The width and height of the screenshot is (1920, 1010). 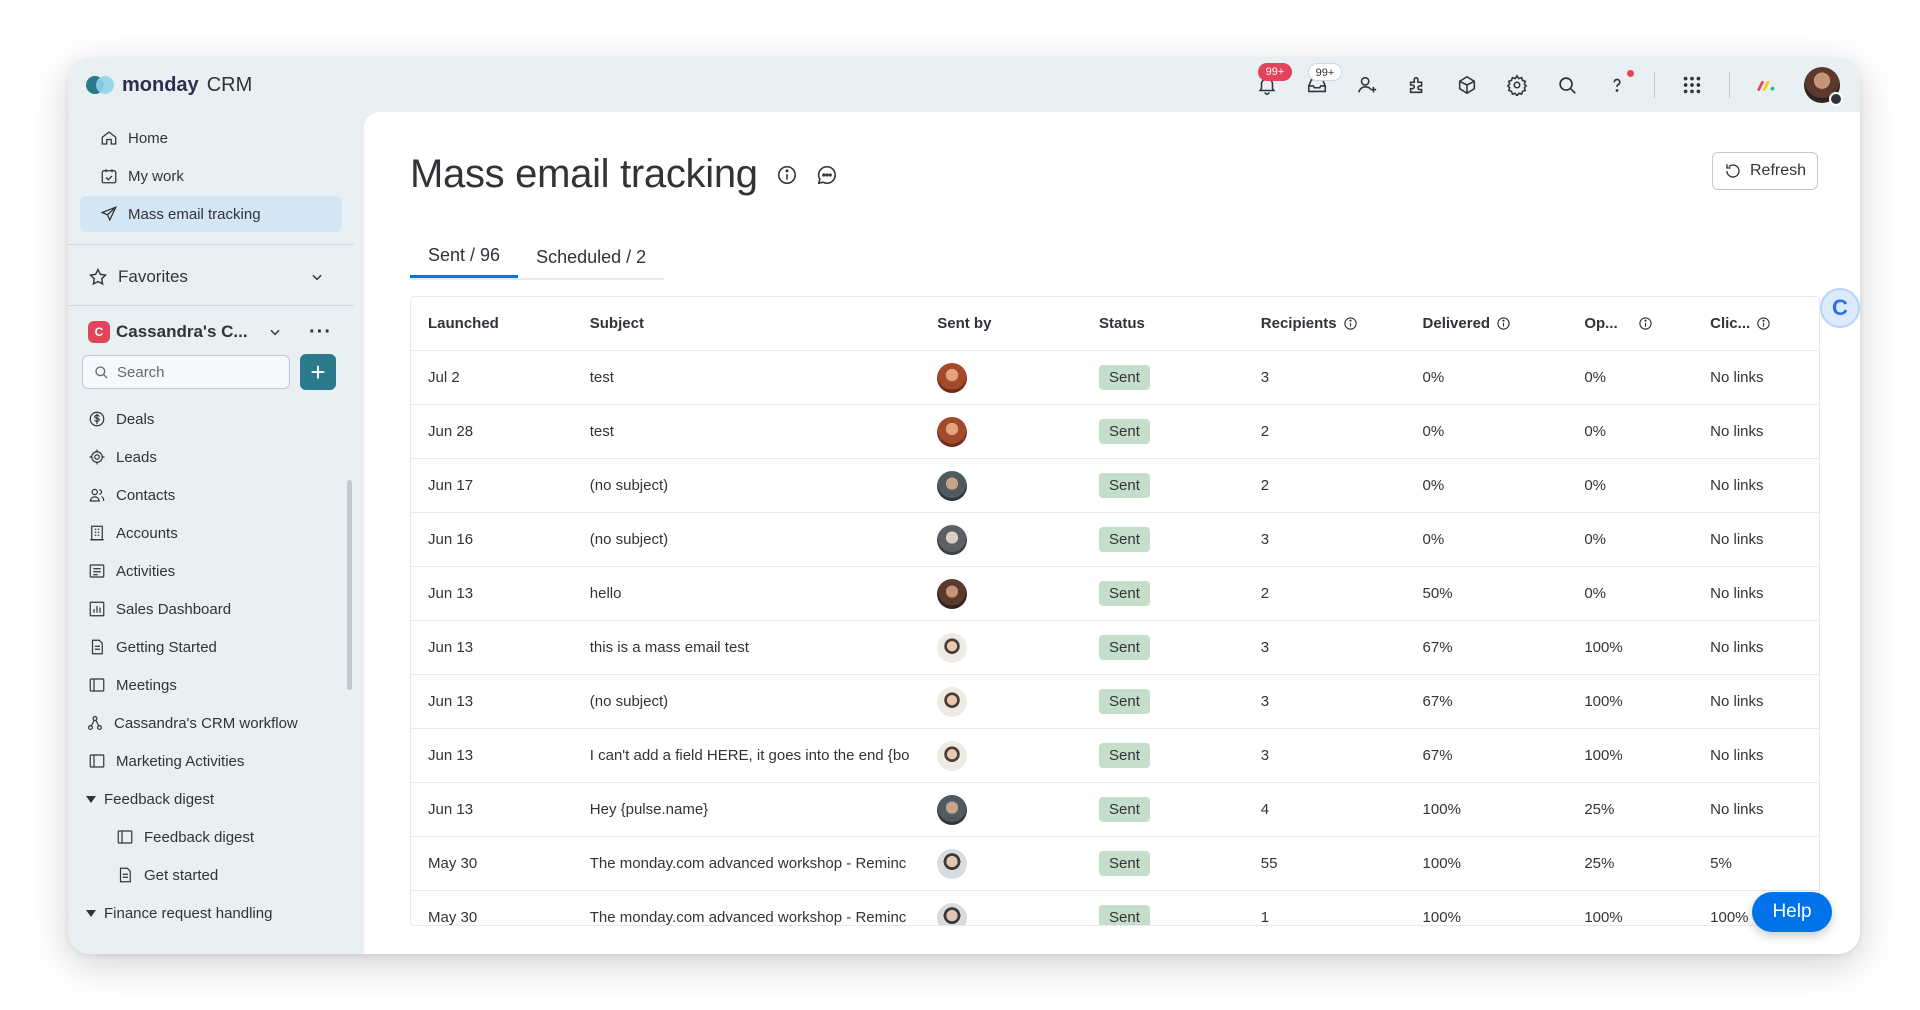 I want to click on sidebar-item-sales-dashboard: Sales Dashboard, so click(x=211, y=609).